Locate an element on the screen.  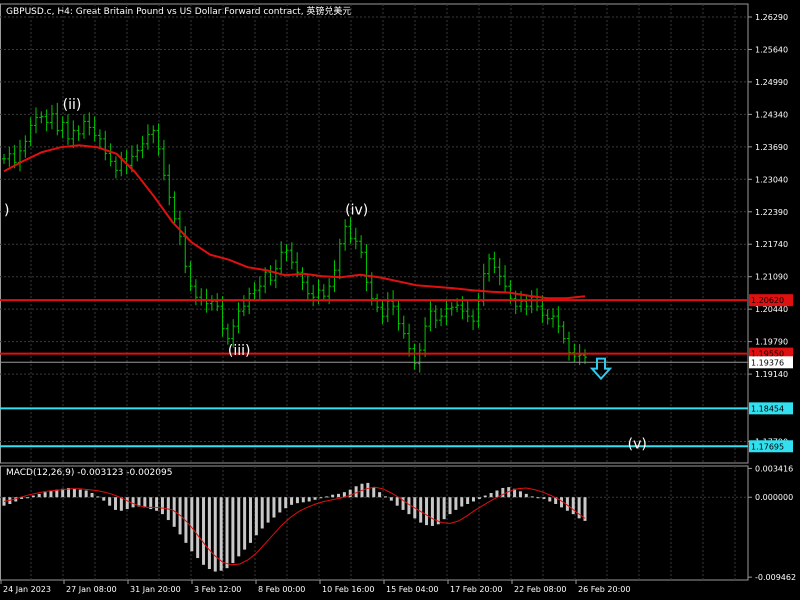
wave-label: (iv) is located at coordinates (356, 210).